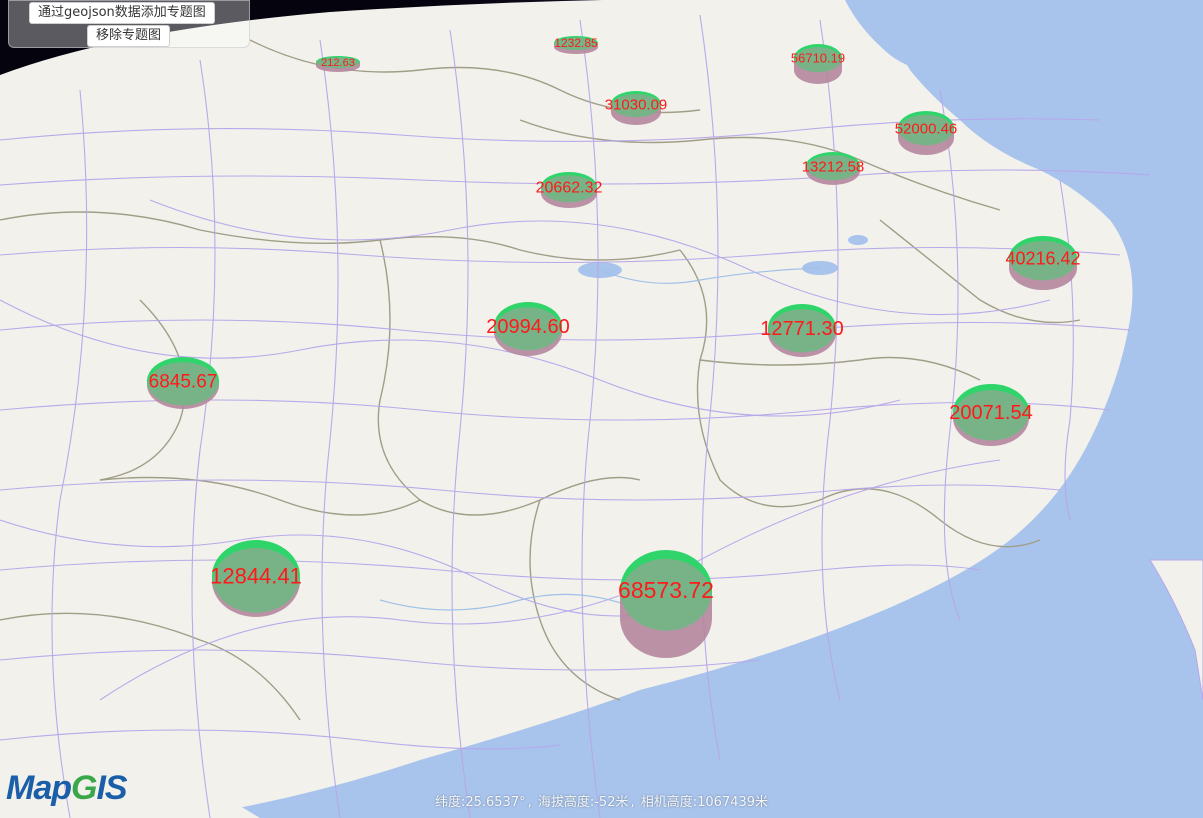 The image size is (1203, 818). I want to click on symbol-value-label: 13212.58, so click(833, 166).